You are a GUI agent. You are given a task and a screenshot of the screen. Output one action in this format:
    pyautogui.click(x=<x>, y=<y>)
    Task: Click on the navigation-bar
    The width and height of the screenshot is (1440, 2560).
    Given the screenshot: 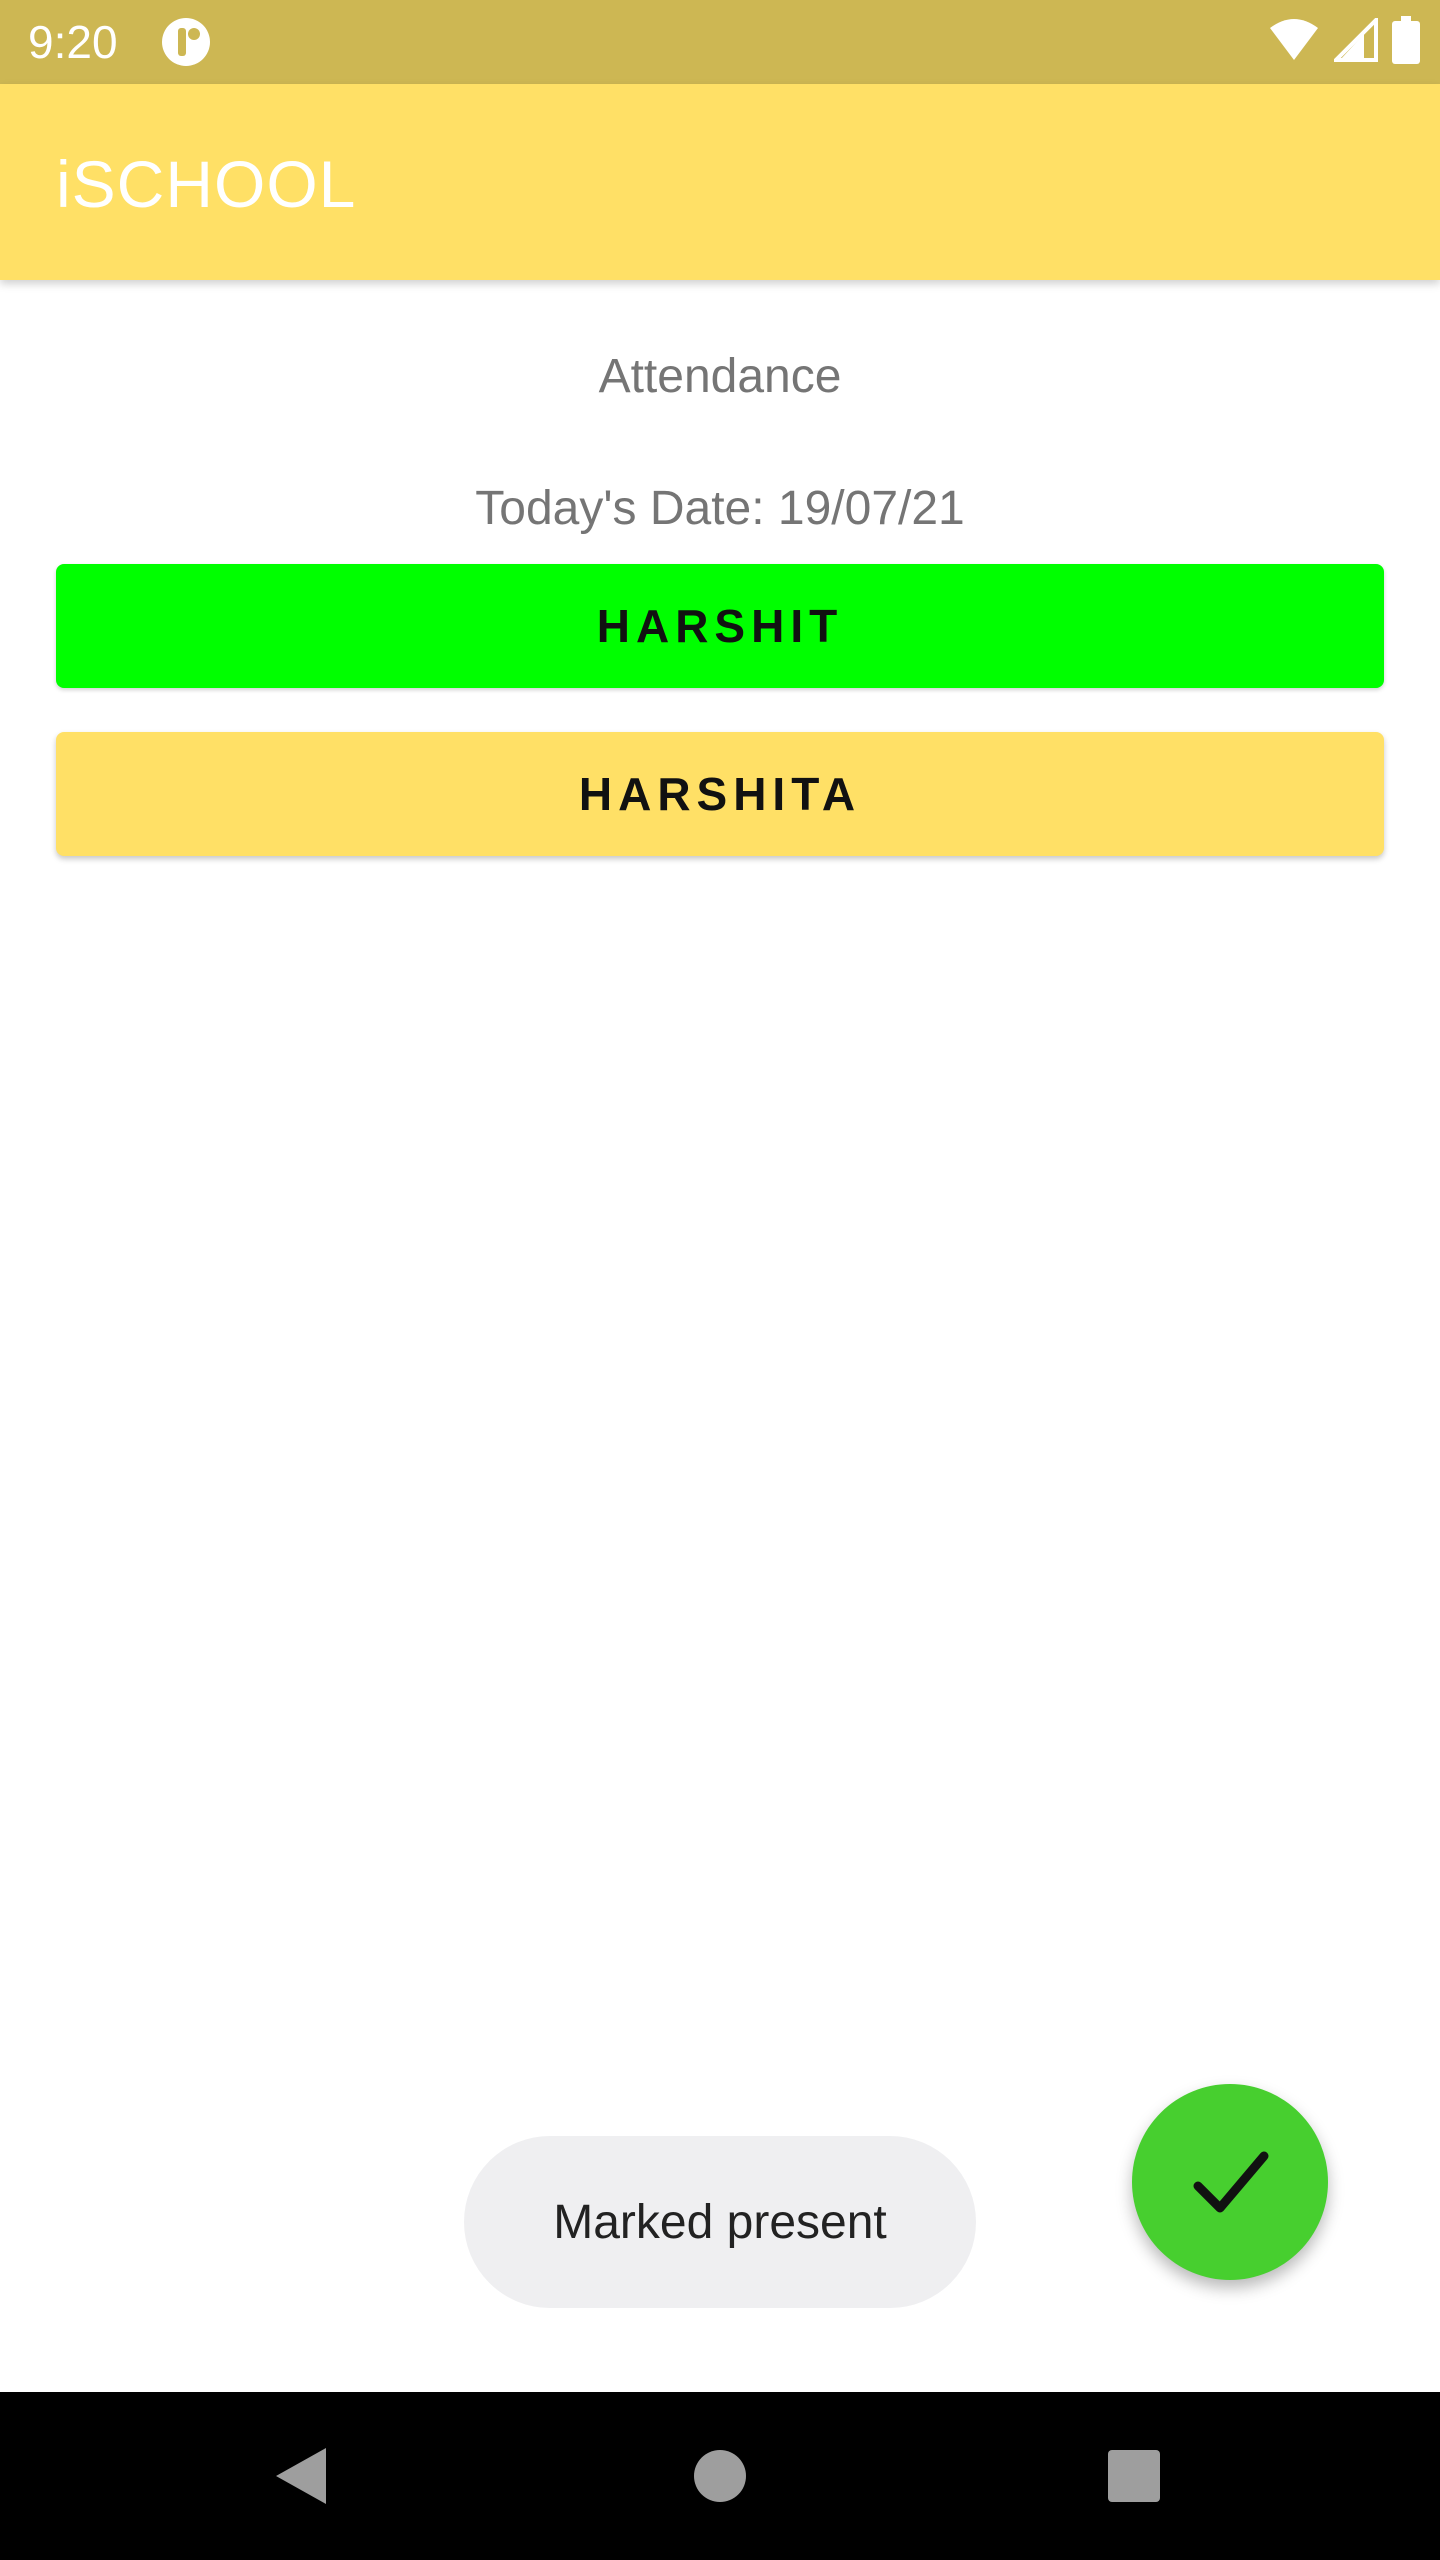 What is the action you would take?
    pyautogui.click(x=720, y=2476)
    